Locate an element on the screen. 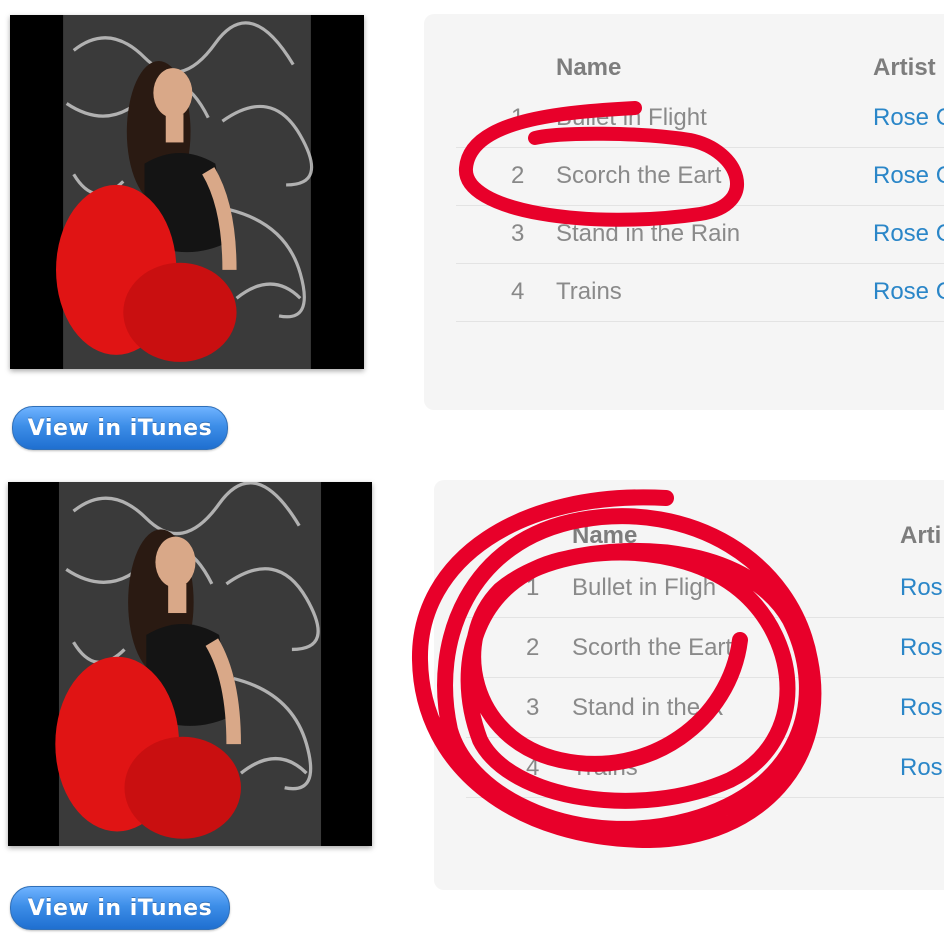 This screenshot has height=944, width=944. track-name: Scorch the Eart is located at coordinates (638, 176).